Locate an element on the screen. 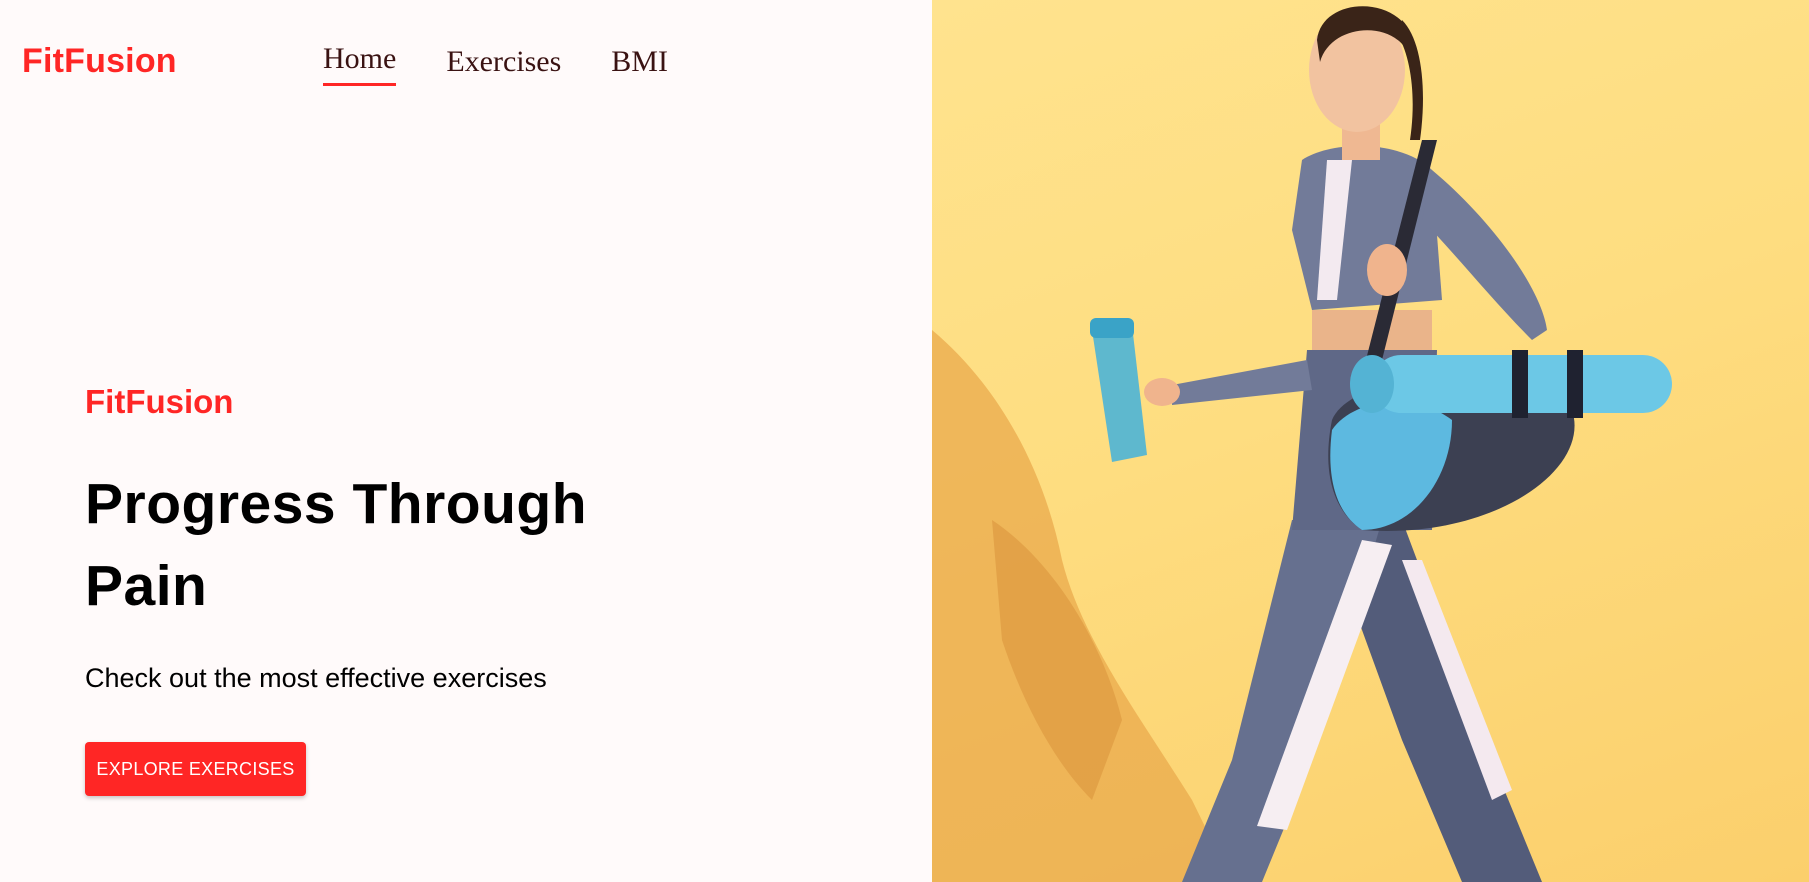 The width and height of the screenshot is (1809, 882). hero-title: Progress Through Pain is located at coordinates (336, 545).